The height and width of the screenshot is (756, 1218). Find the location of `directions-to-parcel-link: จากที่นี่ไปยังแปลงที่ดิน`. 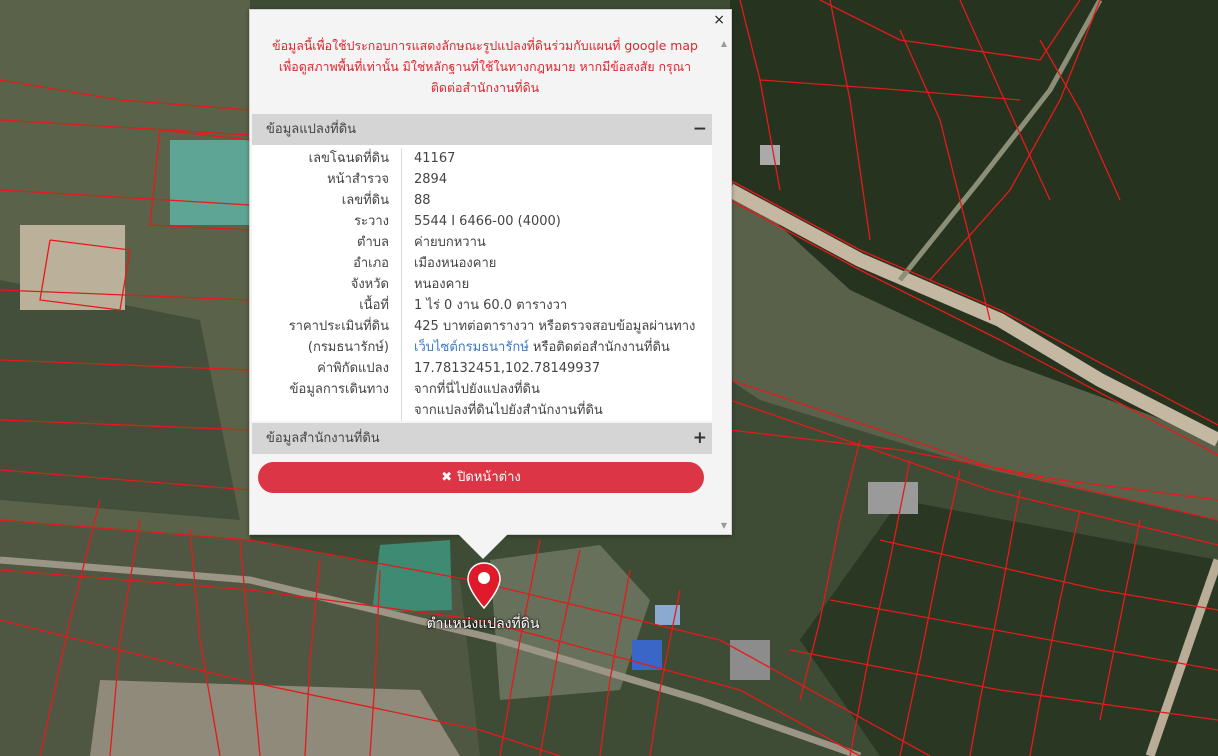

directions-to-parcel-link: จากที่นี่ไปยังแปลงที่ดิน is located at coordinates (470, 389).